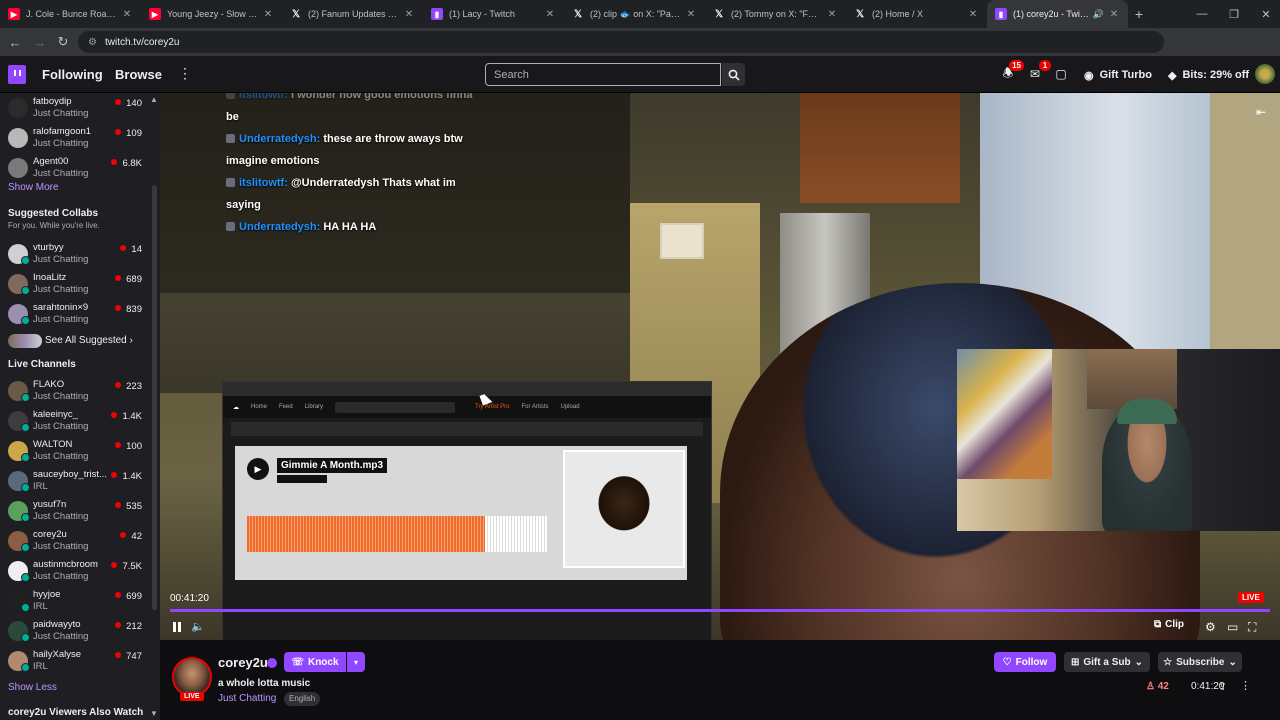  Describe the element at coordinates (128, 309) in the screenshot. I see `viewer-count: 839` at that location.